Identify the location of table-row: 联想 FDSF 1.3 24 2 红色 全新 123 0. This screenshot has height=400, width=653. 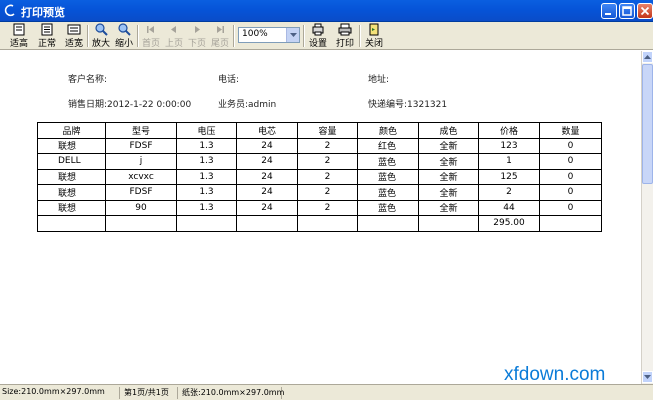
(319, 145).